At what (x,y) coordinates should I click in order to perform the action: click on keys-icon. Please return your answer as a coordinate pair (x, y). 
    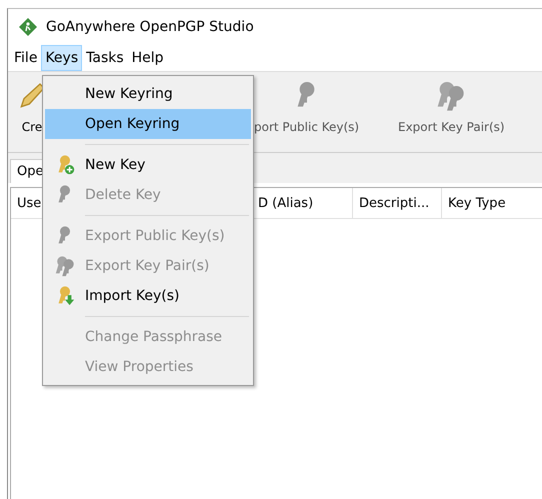
    Looking at the image, I should click on (65, 266).